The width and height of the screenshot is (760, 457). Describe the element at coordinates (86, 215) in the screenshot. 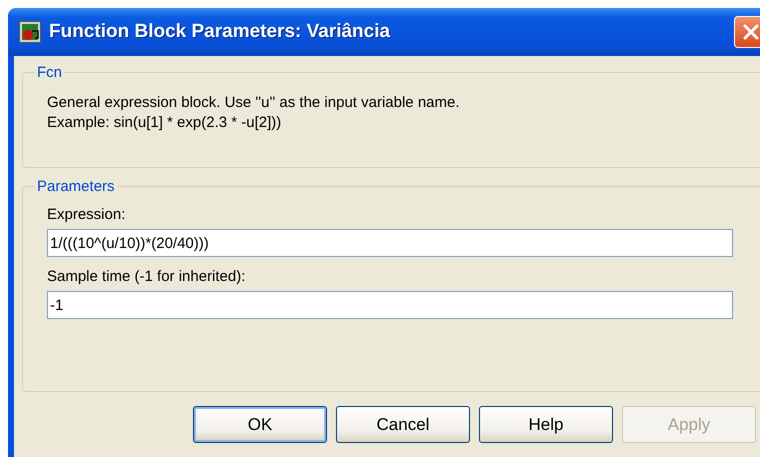

I see `field-label: Expression:` at that location.